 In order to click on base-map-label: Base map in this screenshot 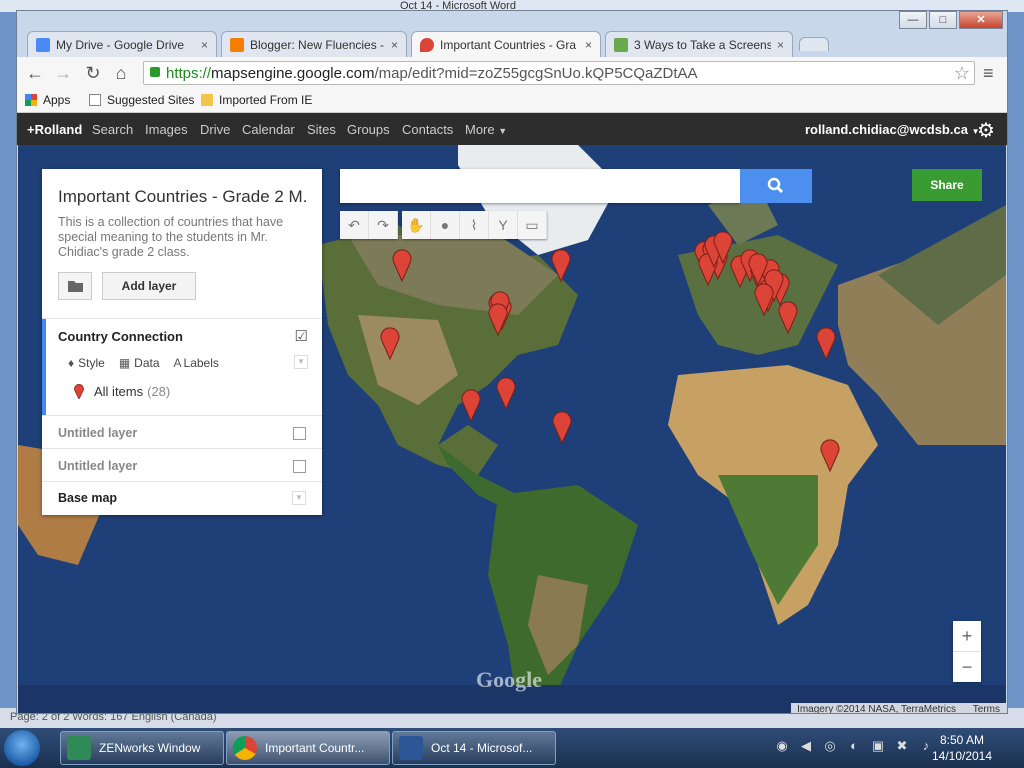, I will do `click(87, 498)`.